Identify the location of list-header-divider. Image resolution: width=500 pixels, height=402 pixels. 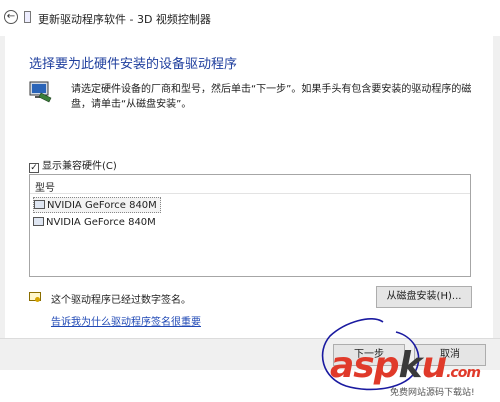
(250, 193).